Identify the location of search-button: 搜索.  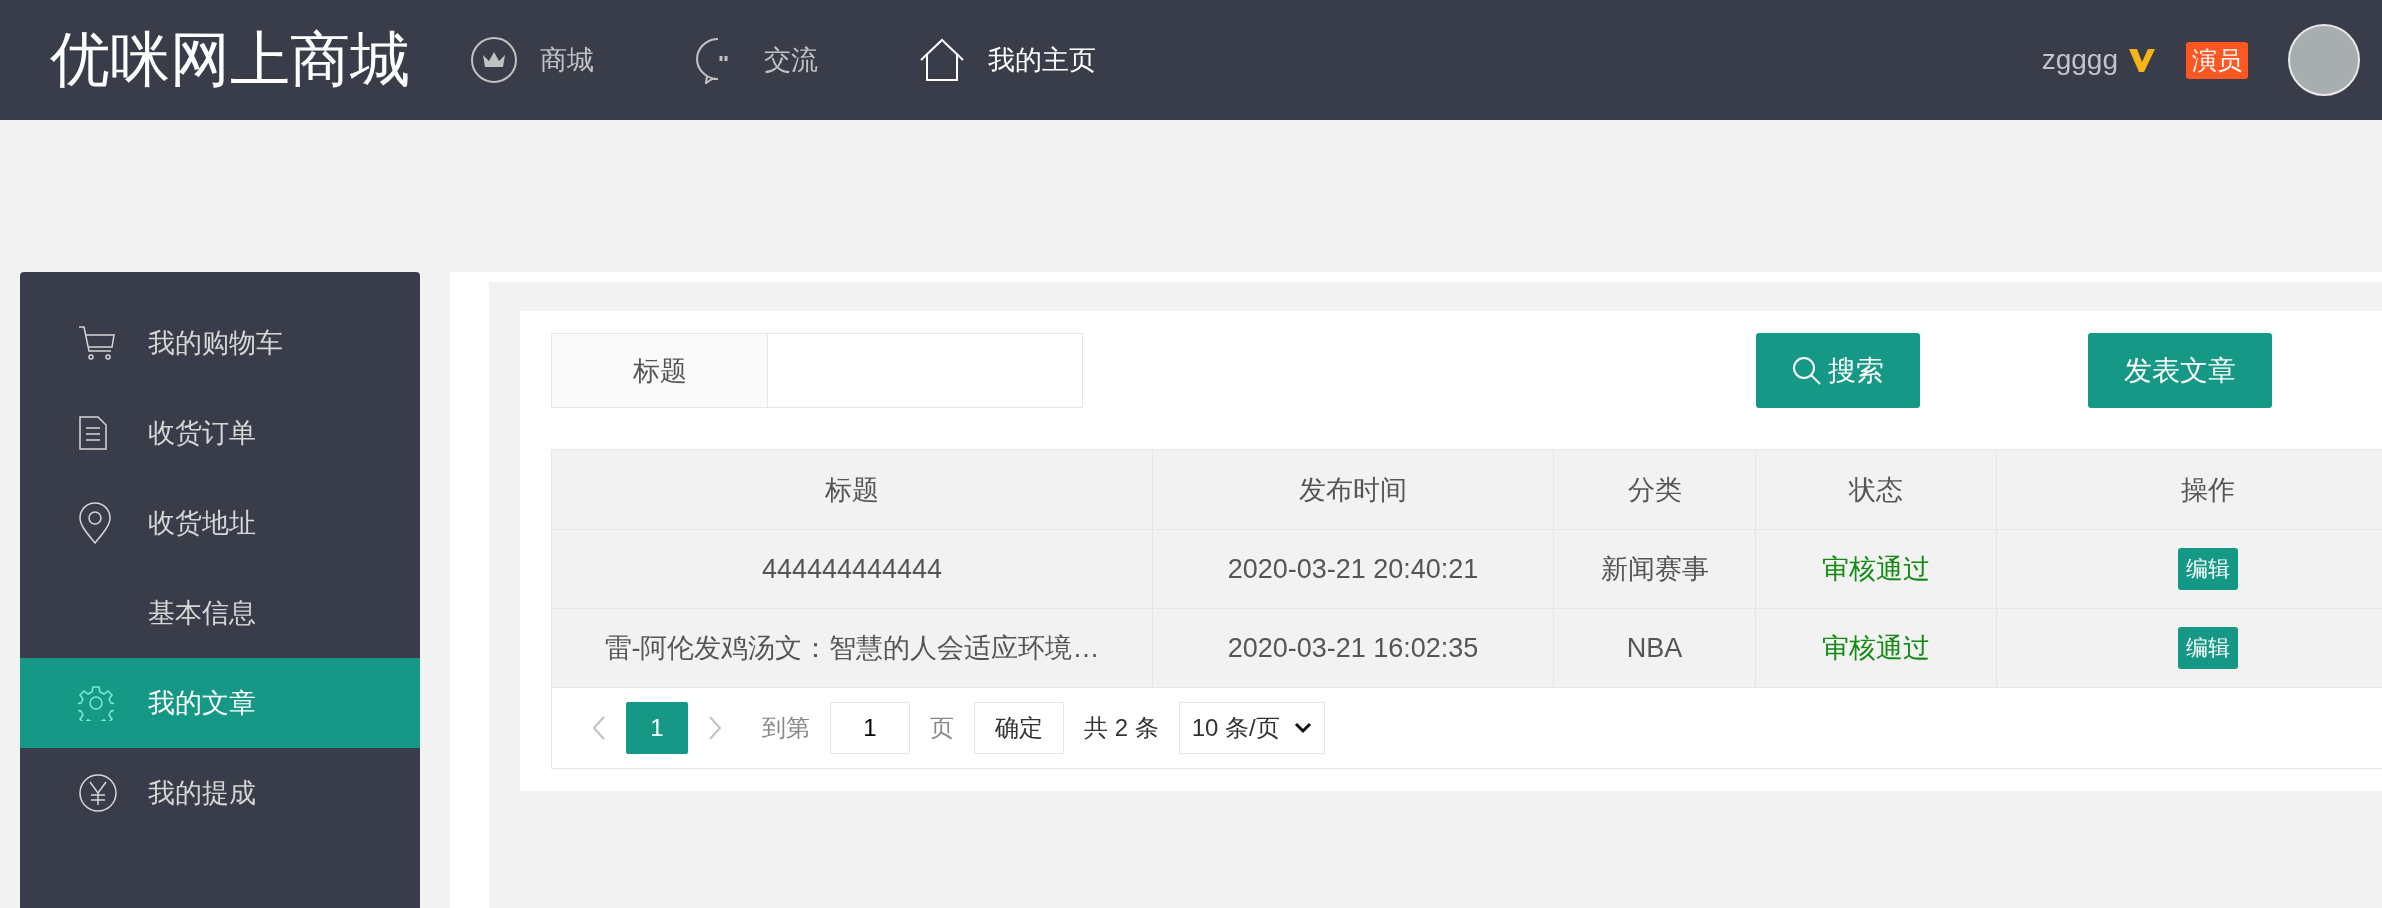
(1838, 370).